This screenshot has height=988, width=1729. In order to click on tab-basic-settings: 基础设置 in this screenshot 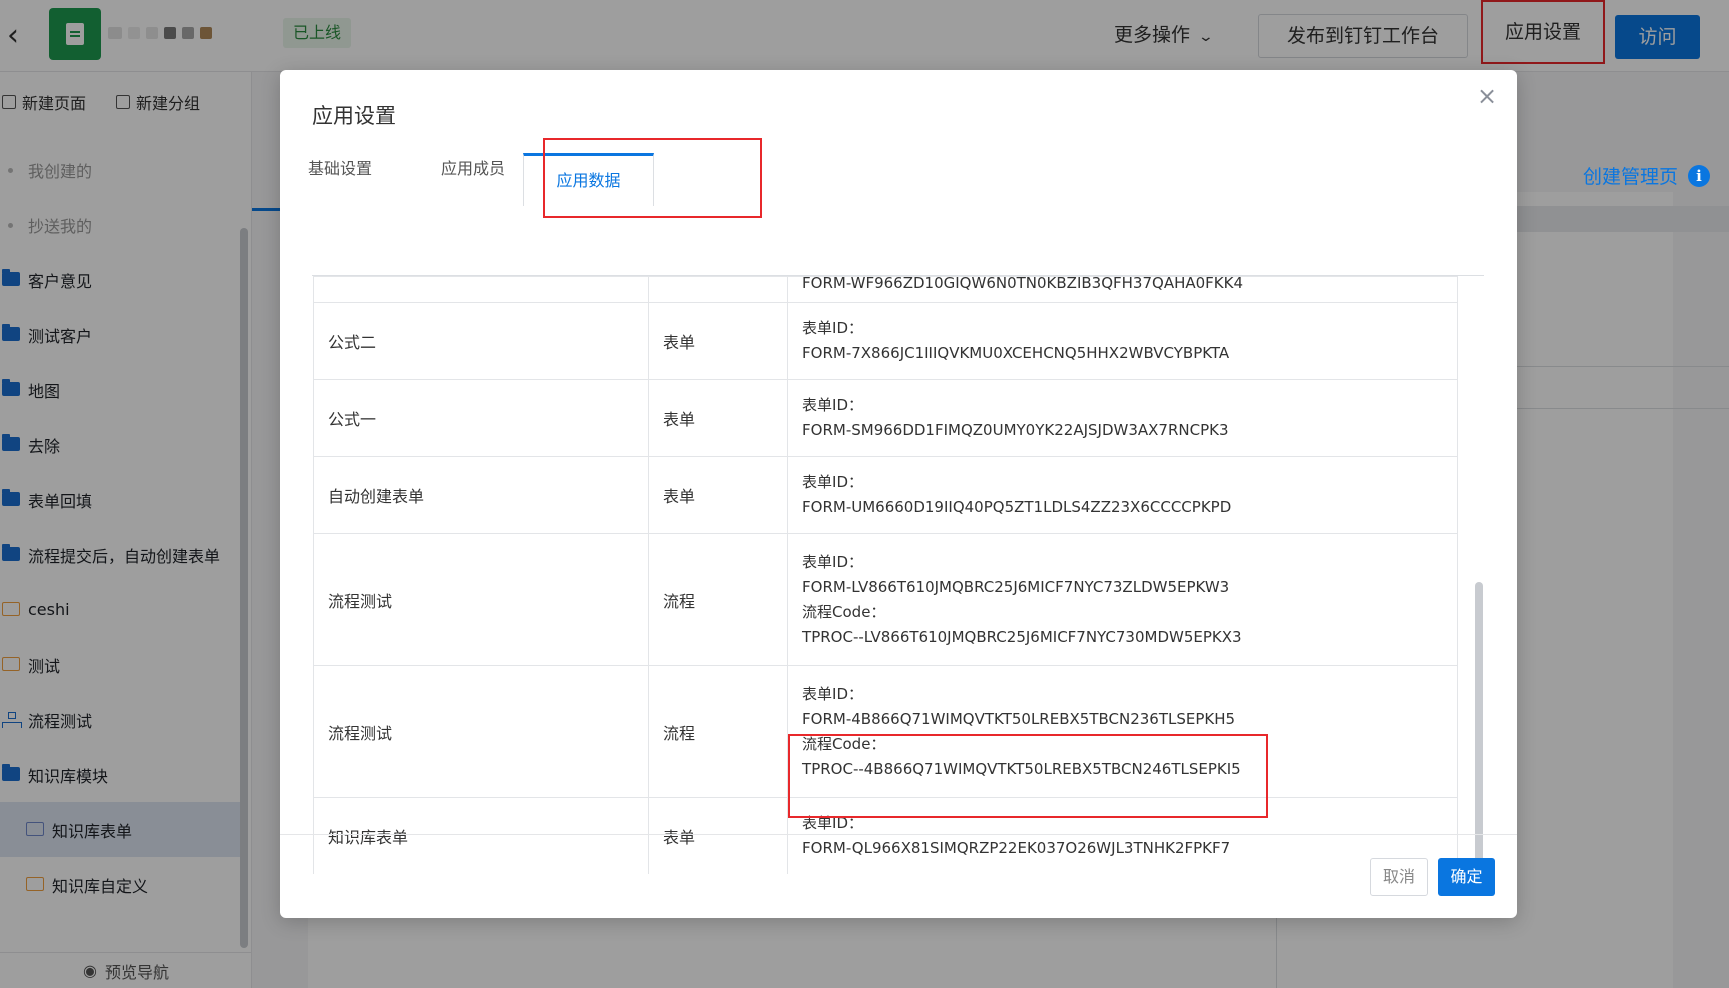, I will do `click(340, 169)`.